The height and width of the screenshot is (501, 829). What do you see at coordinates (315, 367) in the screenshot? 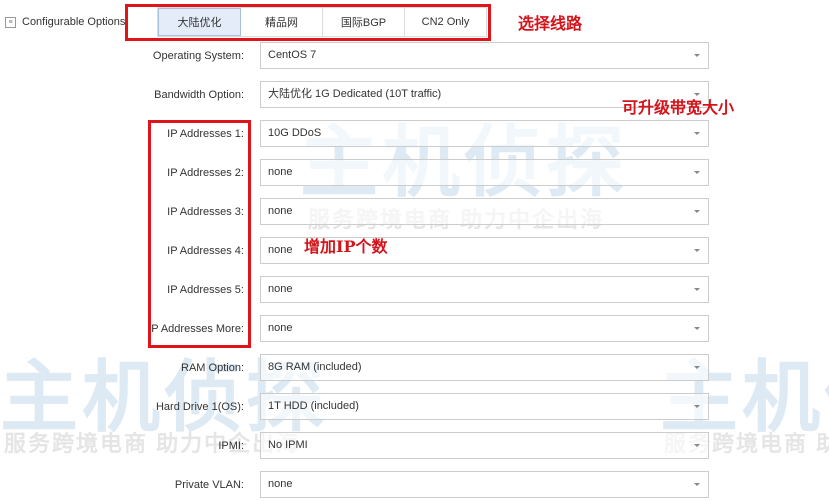
I see `option-value: 8G RAM (included)` at bounding box center [315, 367].